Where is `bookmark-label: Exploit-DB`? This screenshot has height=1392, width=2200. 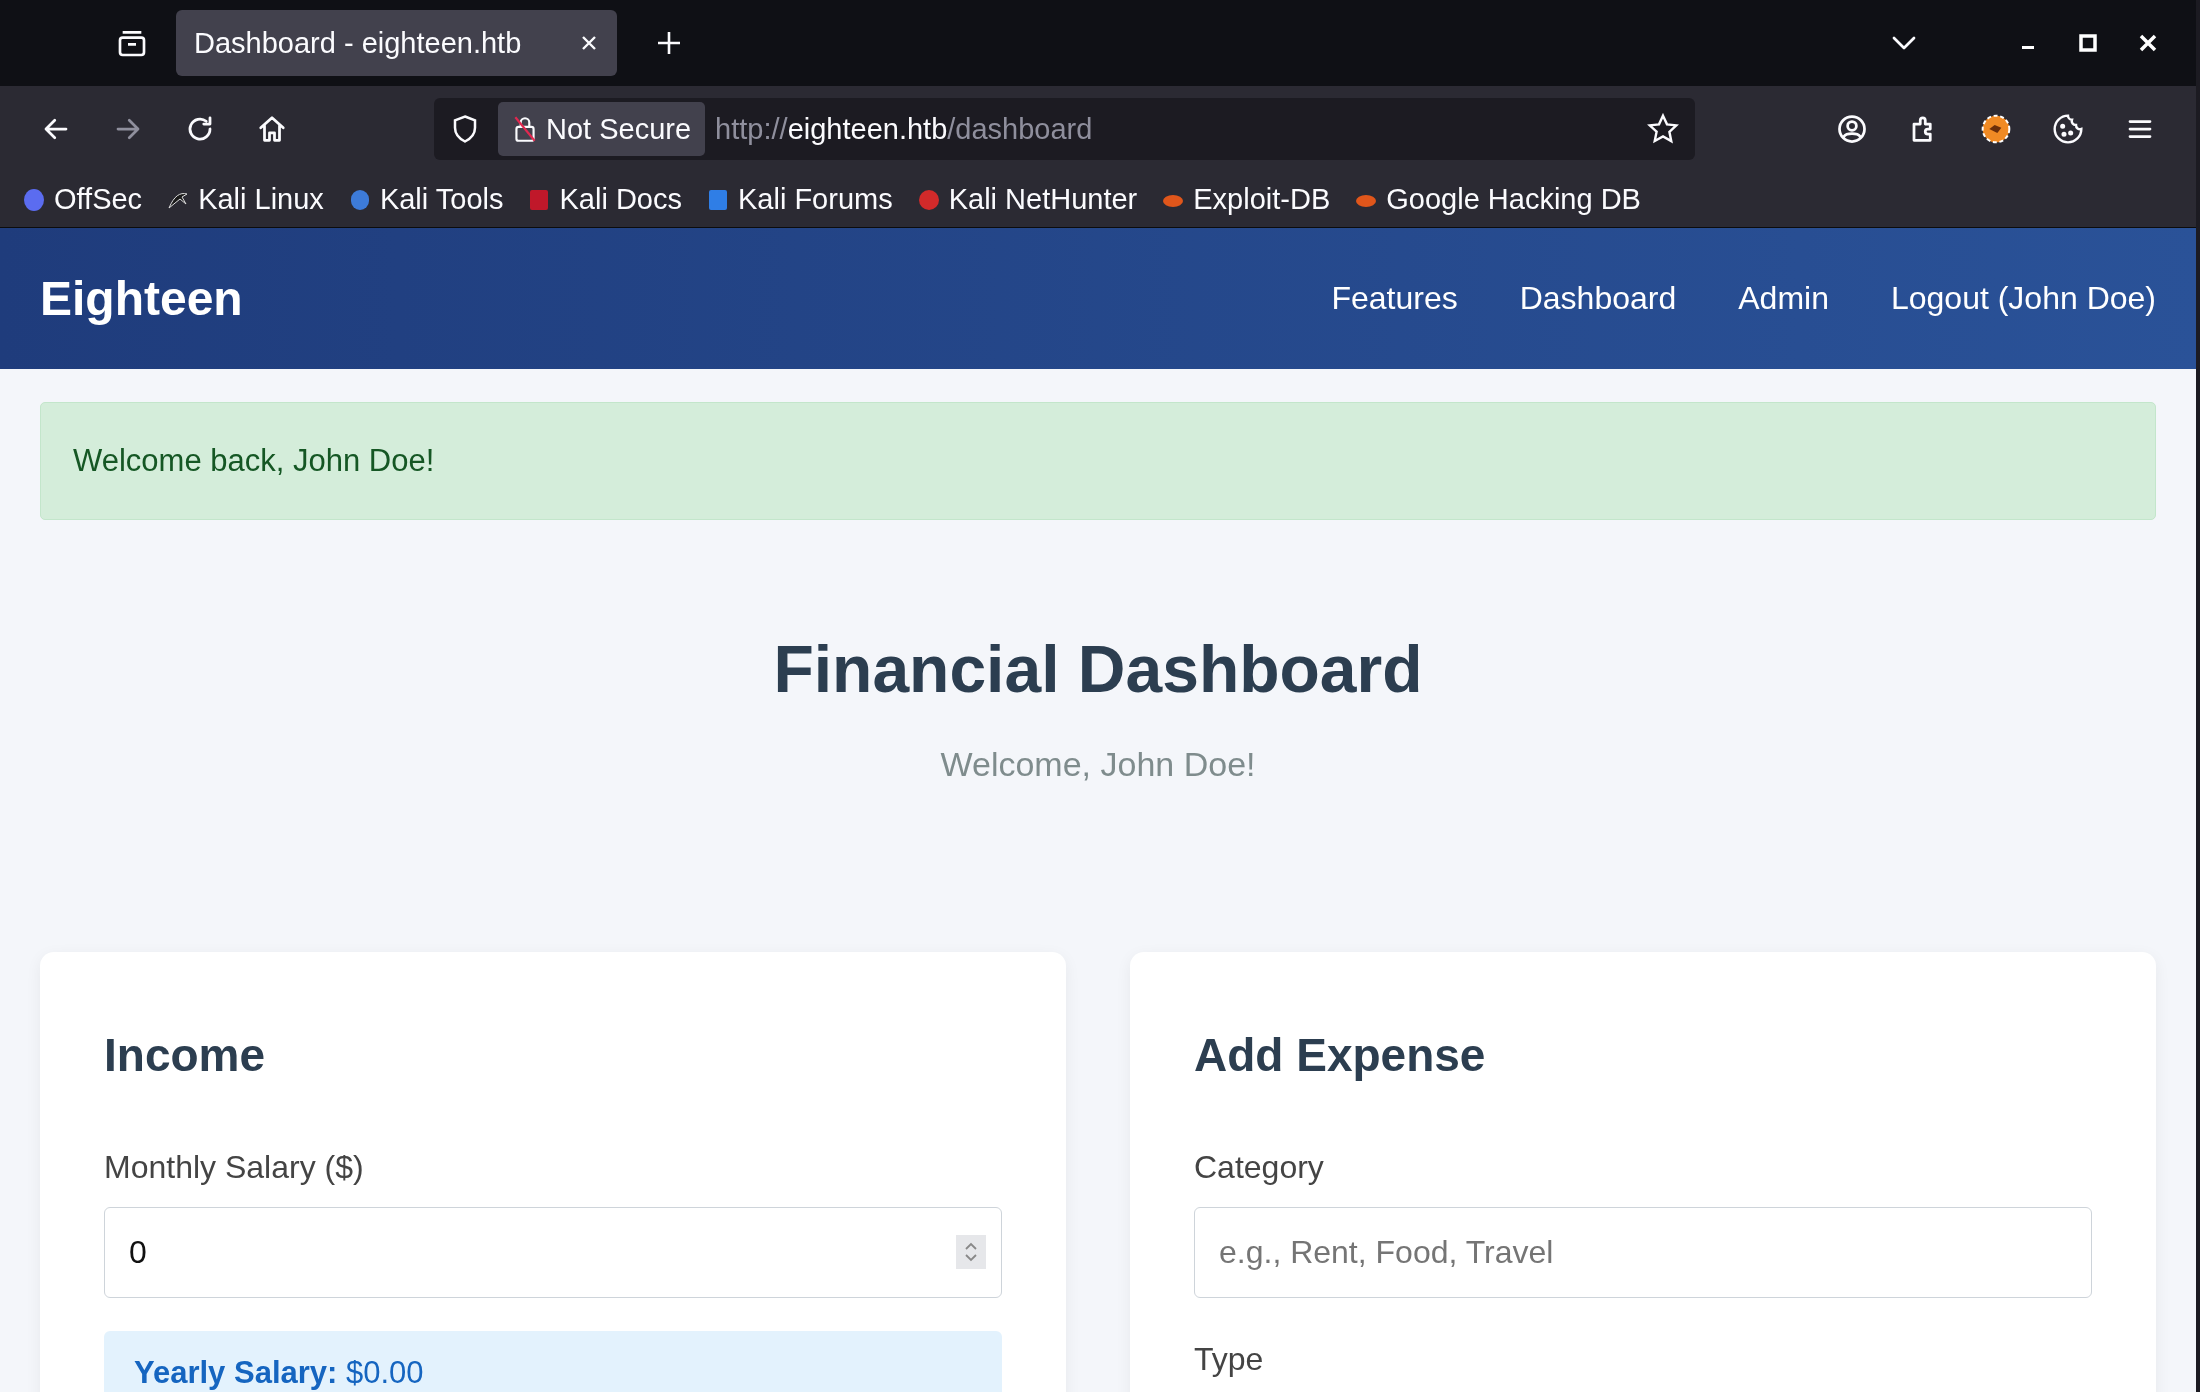 bookmark-label: Exploit-DB is located at coordinates (1262, 199).